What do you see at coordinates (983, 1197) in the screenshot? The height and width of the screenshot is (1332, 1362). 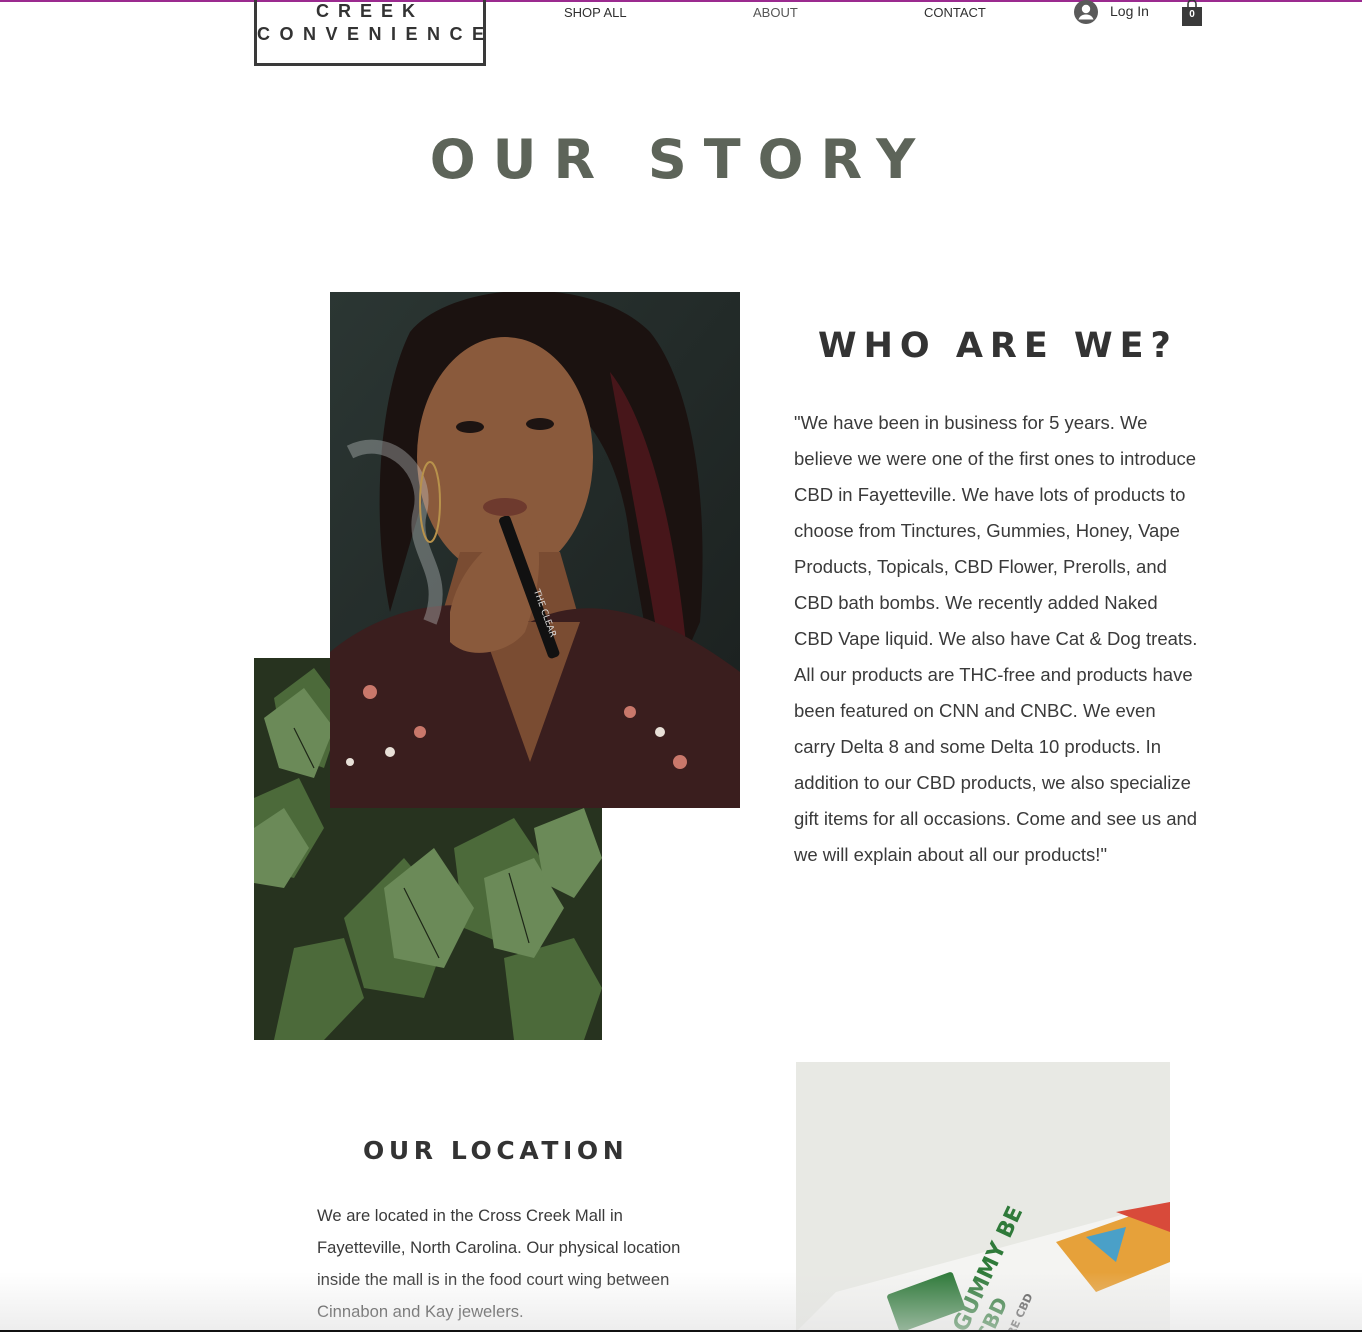 I see `cbd-gummy-product-image: GUMMY BE CBD PURE CBD` at bounding box center [983, 1197].